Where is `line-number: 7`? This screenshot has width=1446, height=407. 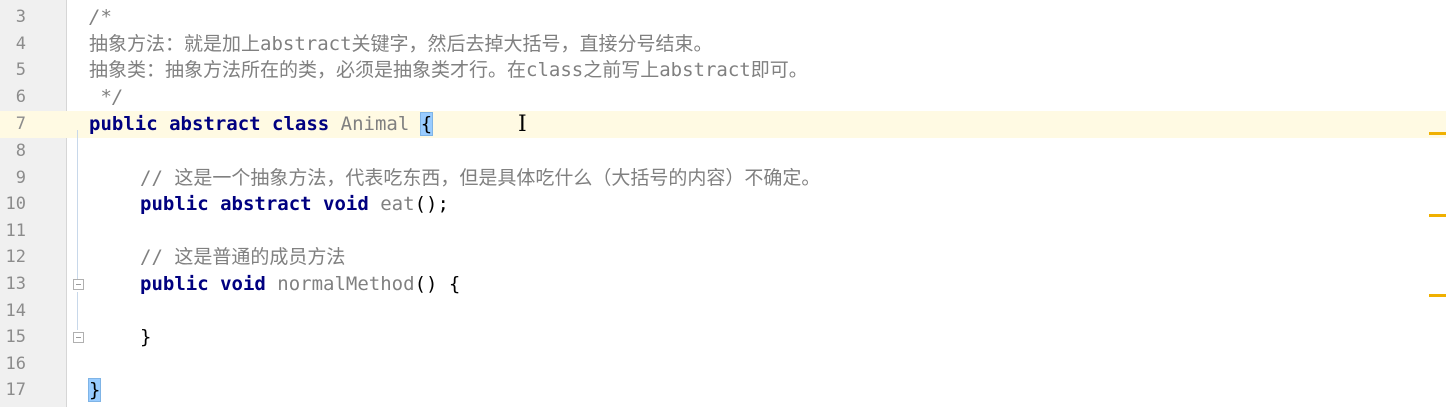 line-number: 7 is located at coordinates (20, 124).